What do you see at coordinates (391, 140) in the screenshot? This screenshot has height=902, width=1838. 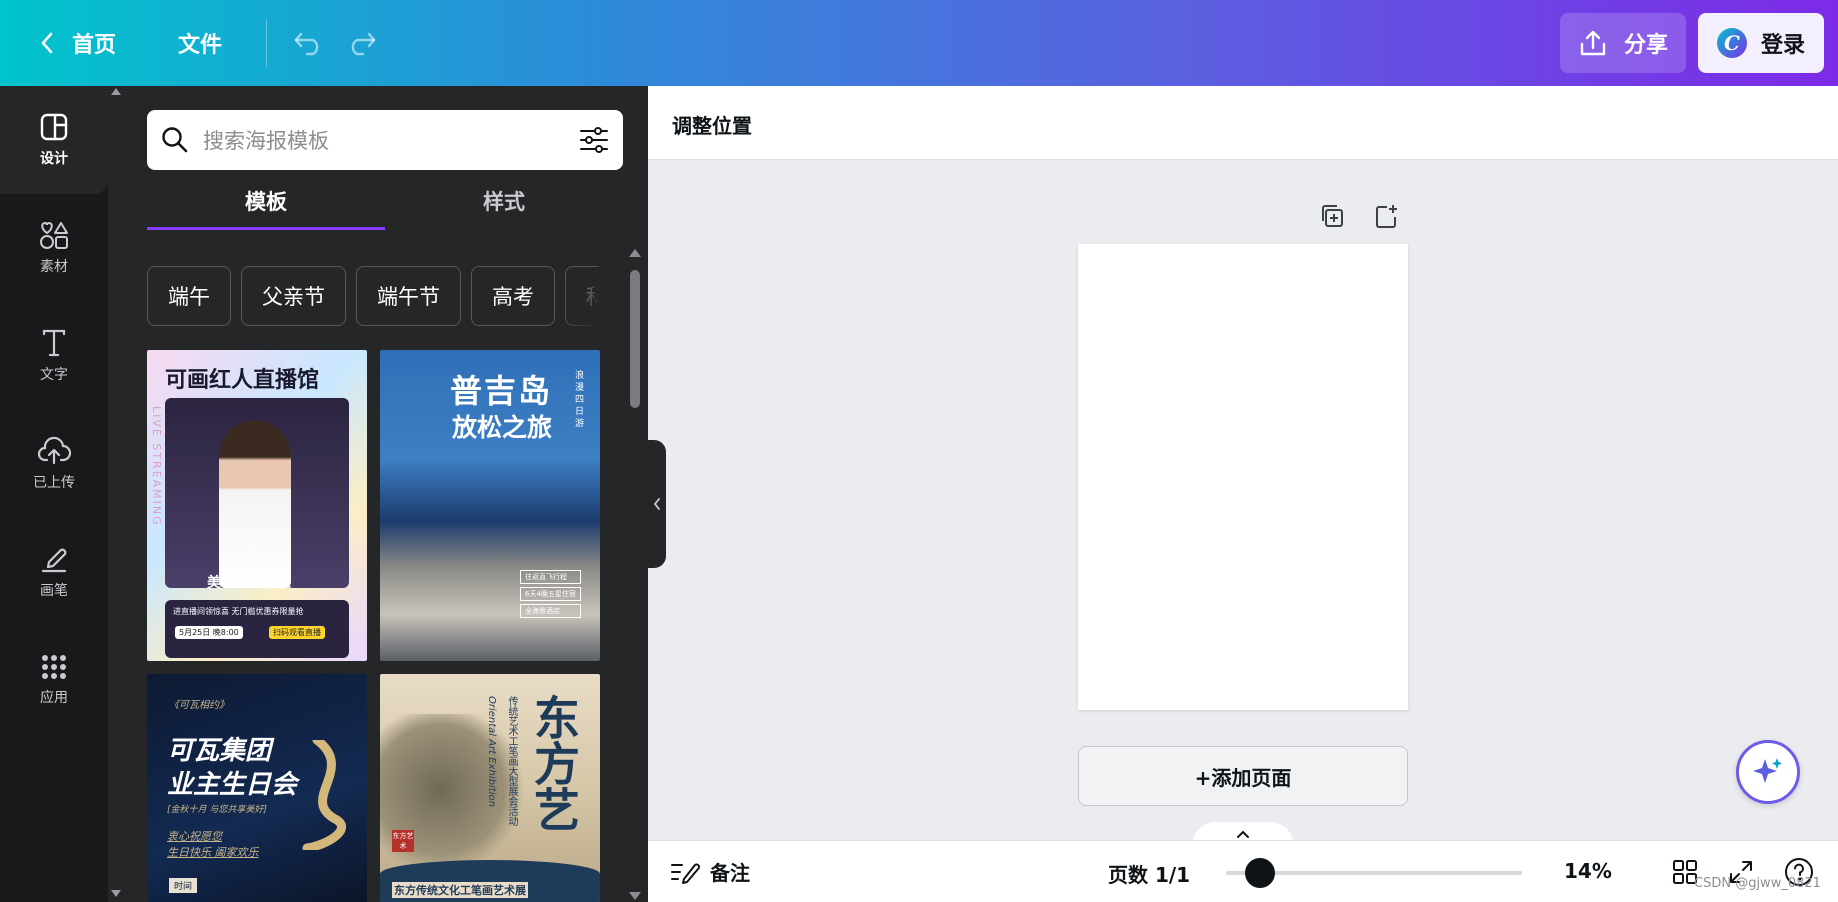 I see `search-input: 搜索海报模板` at bounding box center [391, 140].